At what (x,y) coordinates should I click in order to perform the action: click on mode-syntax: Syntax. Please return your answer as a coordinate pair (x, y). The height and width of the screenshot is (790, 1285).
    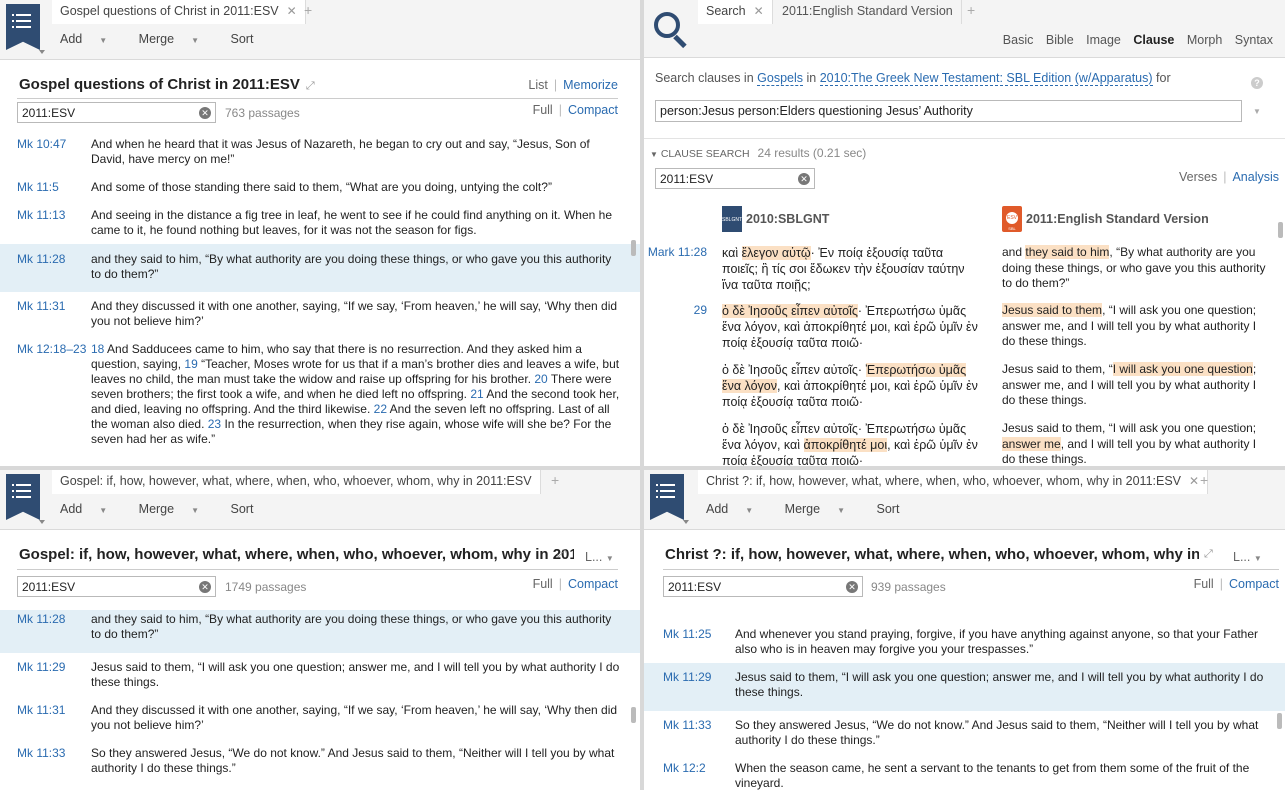
    Looking at the image, I should click on (1254, 40).